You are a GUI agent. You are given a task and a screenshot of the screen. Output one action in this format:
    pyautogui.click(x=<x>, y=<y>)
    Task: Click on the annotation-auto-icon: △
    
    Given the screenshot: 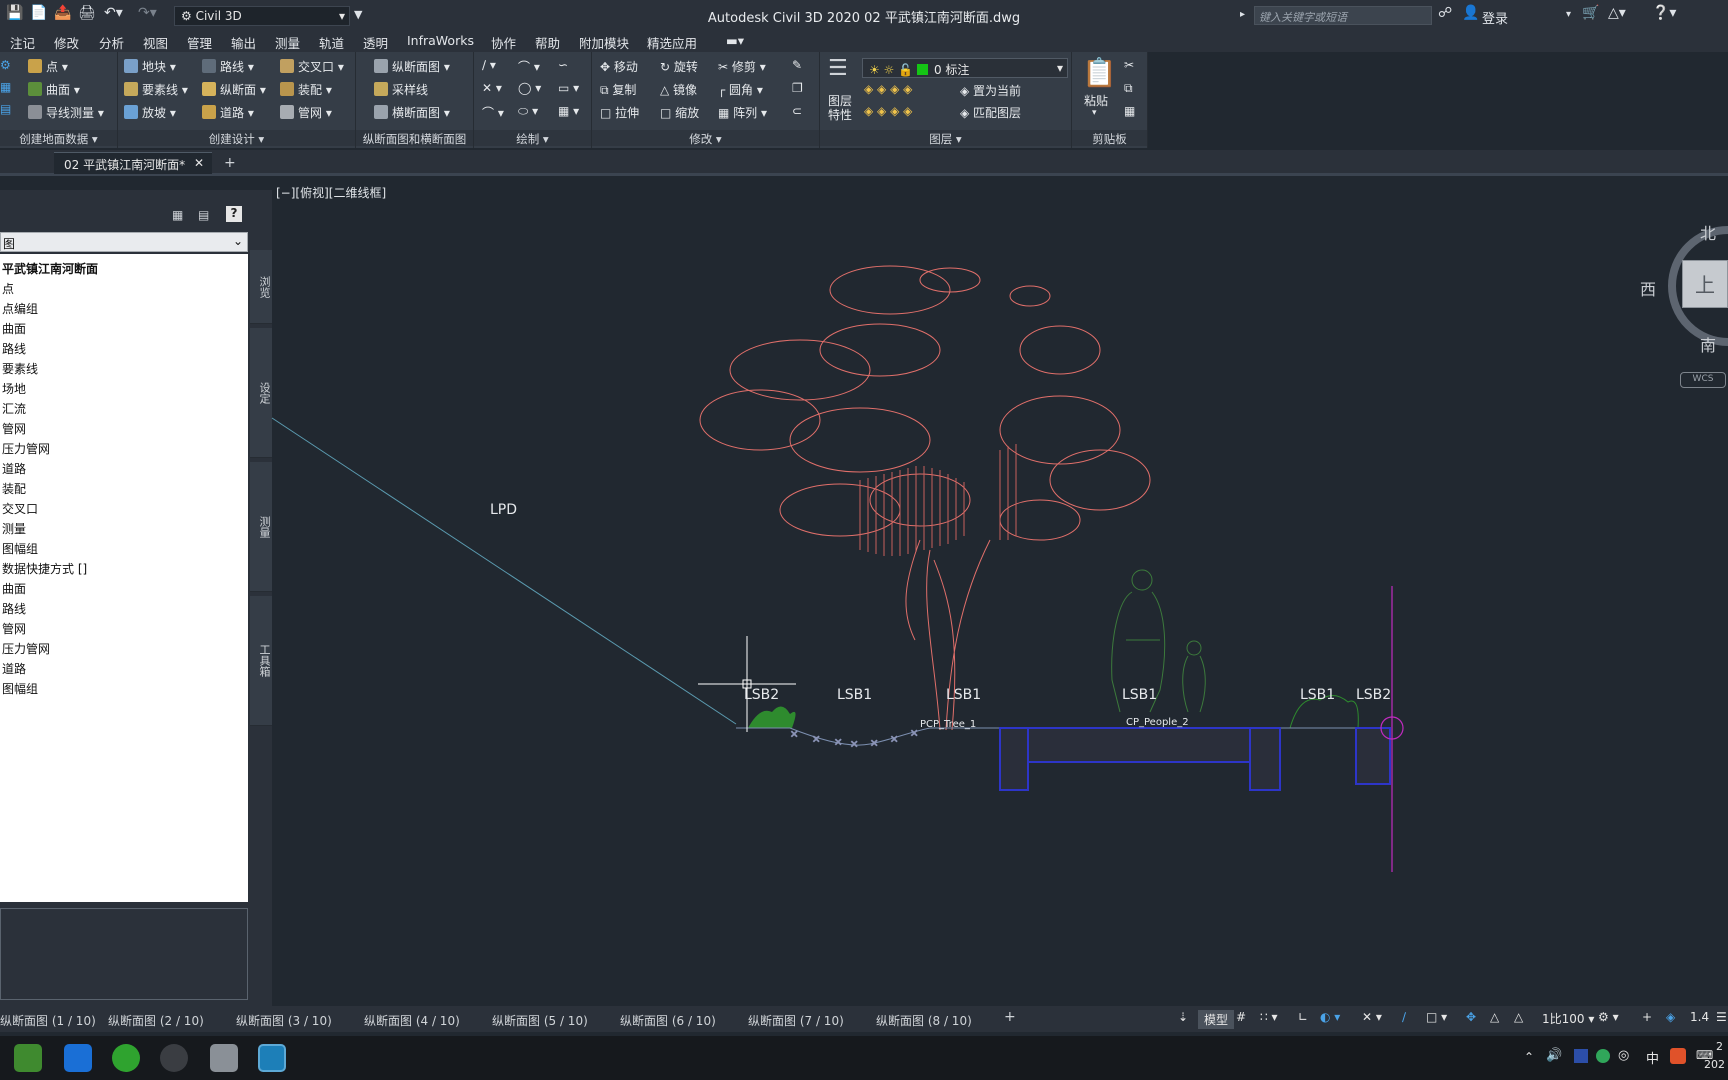 What is the action you would take?
    pyautogui.click(x=1518, y=1017)
    